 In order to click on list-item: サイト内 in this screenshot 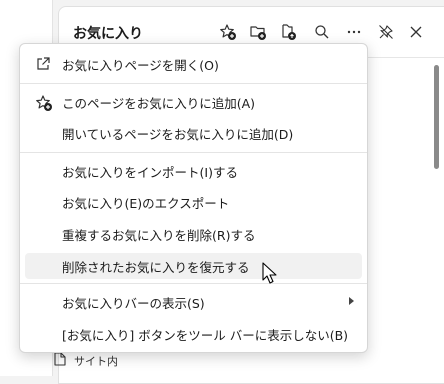, I will do `click(86, 360)`.